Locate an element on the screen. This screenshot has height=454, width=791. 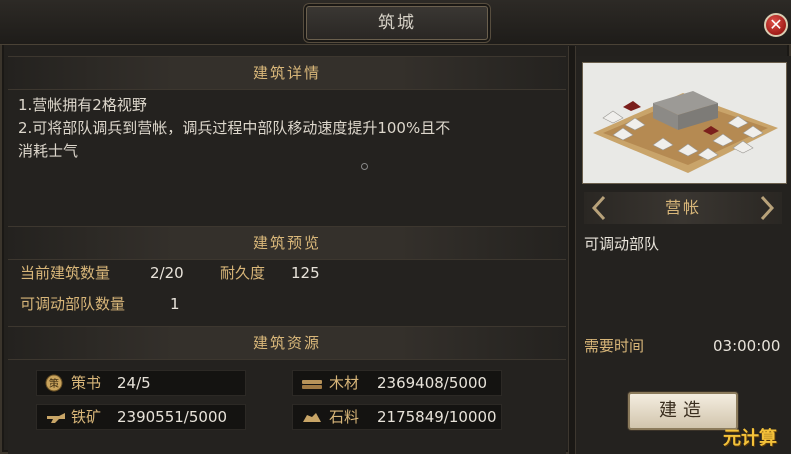
resource-value: 2369408/5000 is located at coordinates (432, 383).